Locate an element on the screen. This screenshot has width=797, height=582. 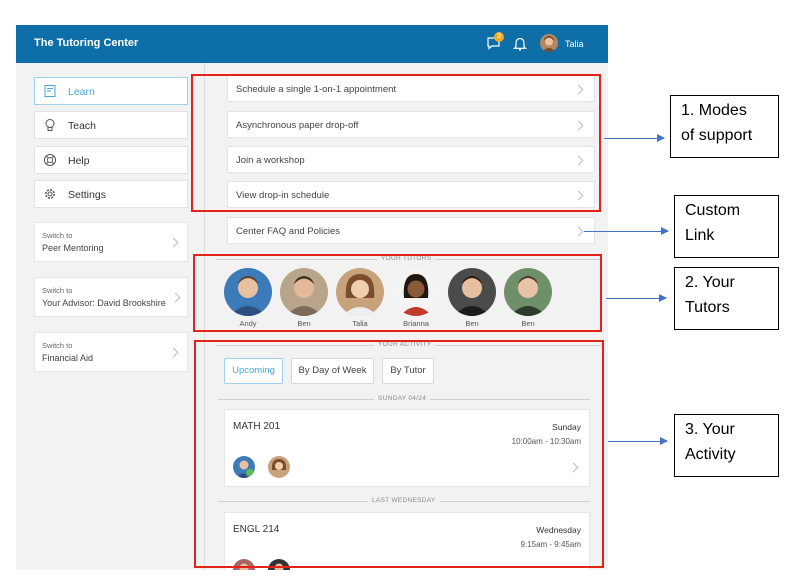
callout-line: Activity is located at coordinates (710, 454).